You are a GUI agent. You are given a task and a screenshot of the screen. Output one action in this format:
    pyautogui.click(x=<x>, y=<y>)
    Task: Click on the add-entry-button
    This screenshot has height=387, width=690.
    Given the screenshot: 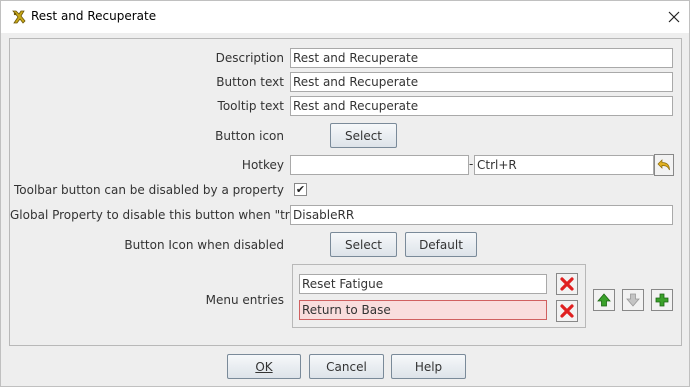 What is the action you would take?
    pyautogui.click(x=662, y=300)
    